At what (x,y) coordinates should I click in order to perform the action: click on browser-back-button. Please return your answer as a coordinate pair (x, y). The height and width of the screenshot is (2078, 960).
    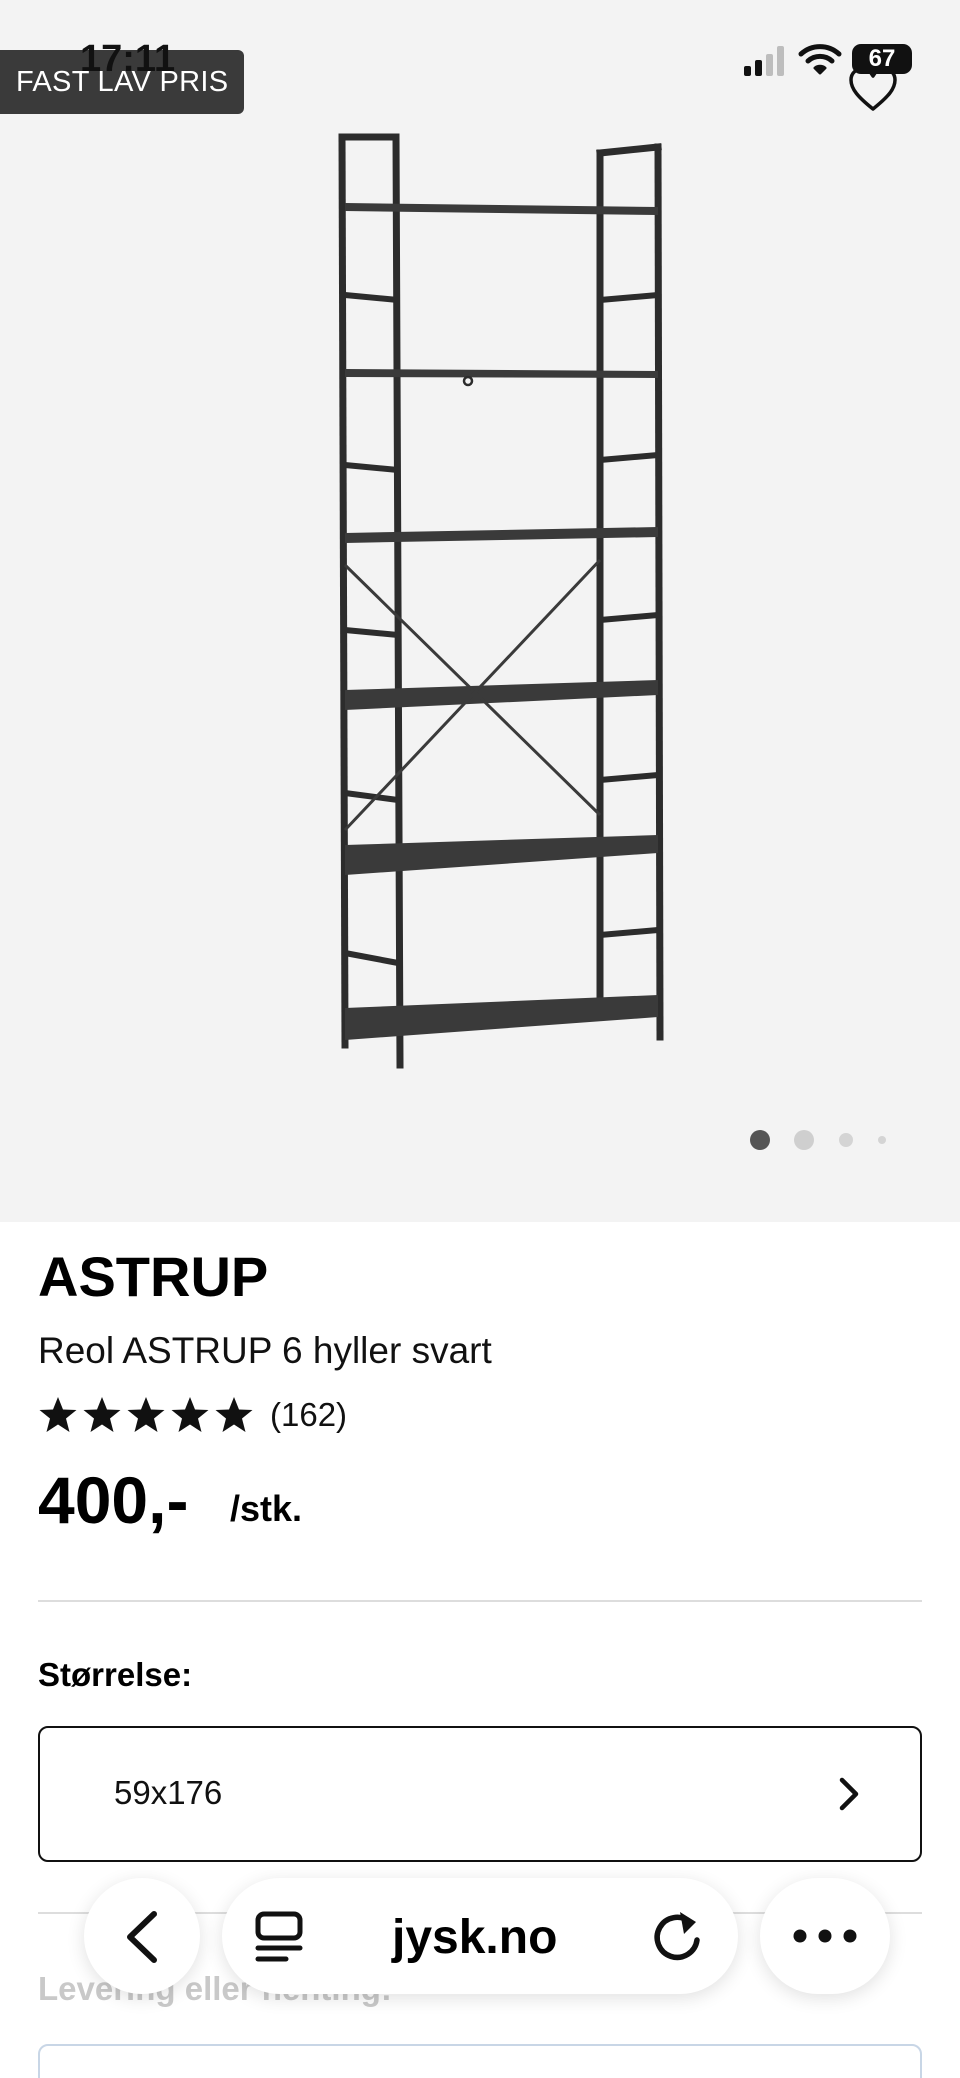
    Looking at the image, I should click on (142, 1936).